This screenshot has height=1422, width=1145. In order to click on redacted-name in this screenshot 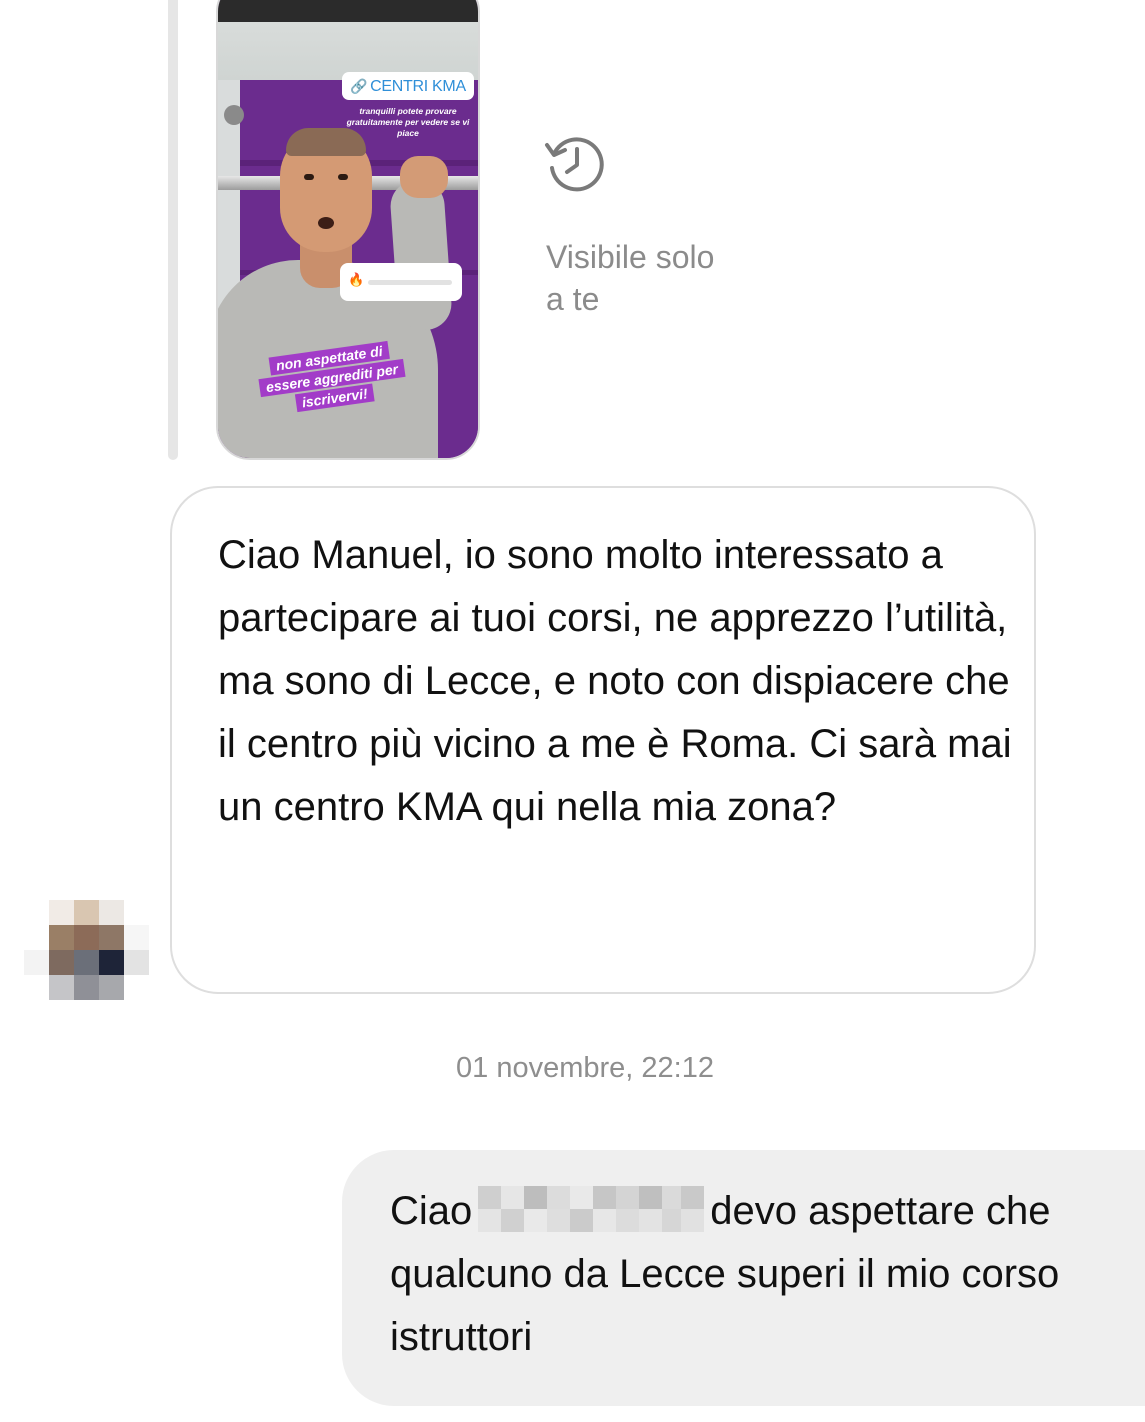, I will do `click(591, 1209)`.